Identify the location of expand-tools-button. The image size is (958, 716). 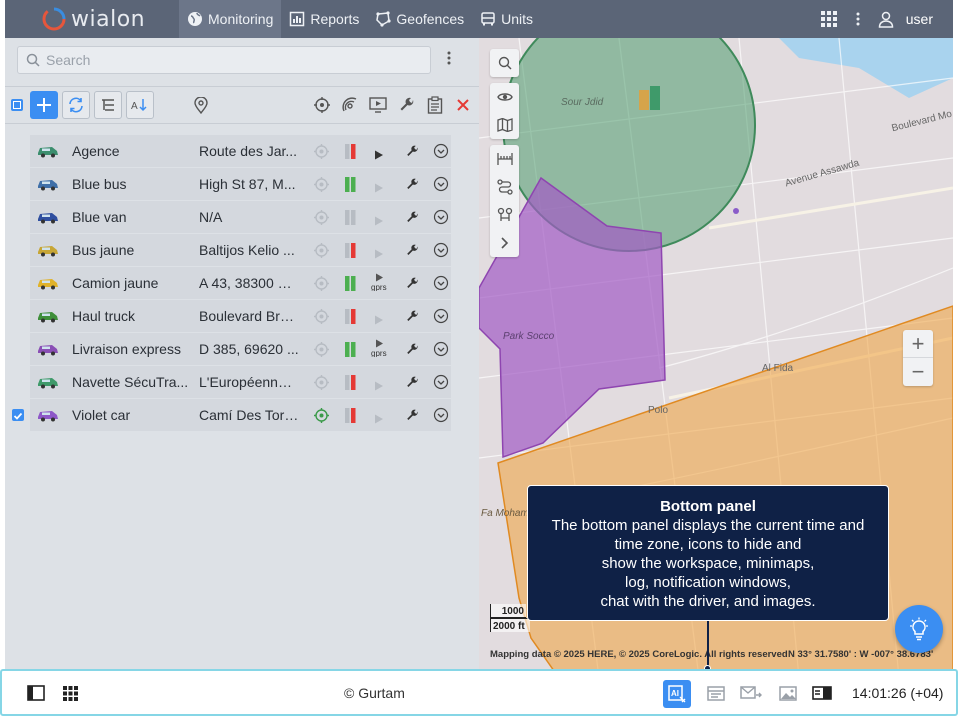
(504, 243).